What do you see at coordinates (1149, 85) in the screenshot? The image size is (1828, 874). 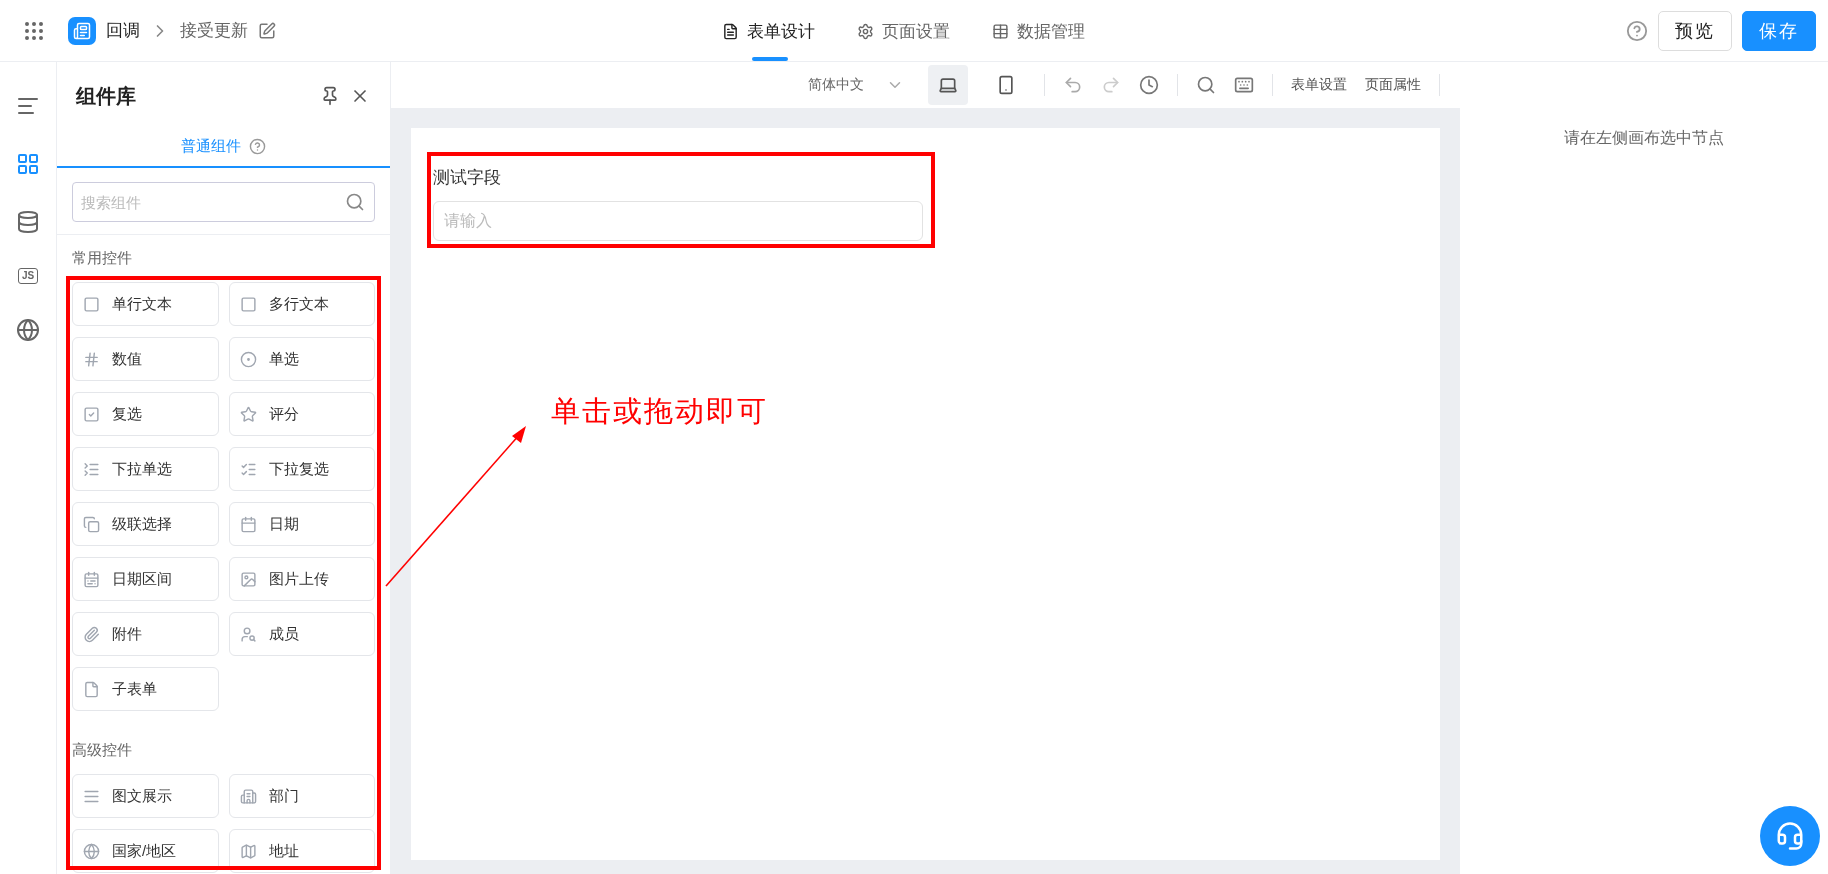 I see `history-icon` at bounding box center [1149, 85].